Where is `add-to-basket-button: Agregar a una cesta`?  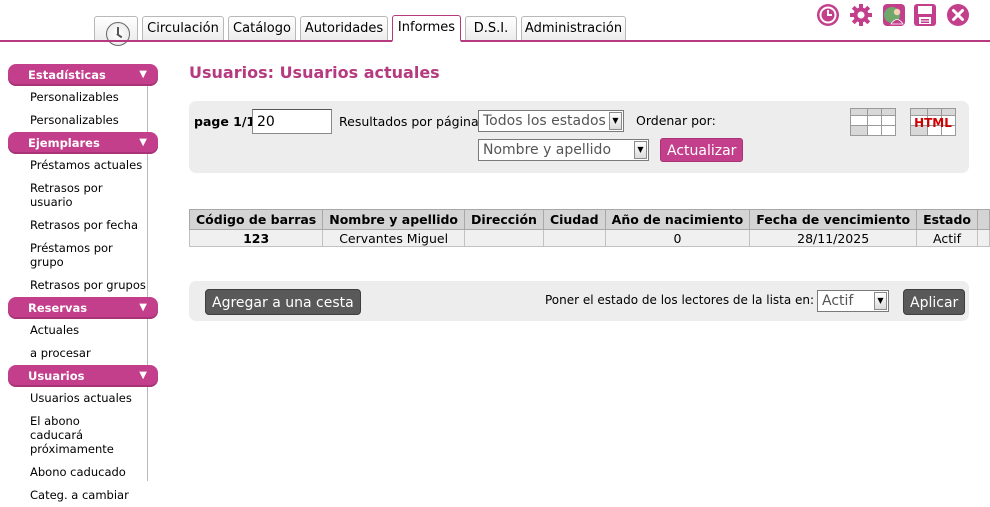
add-to-basket-button: Agregar a una cesta is located at coordinates (283, 302).